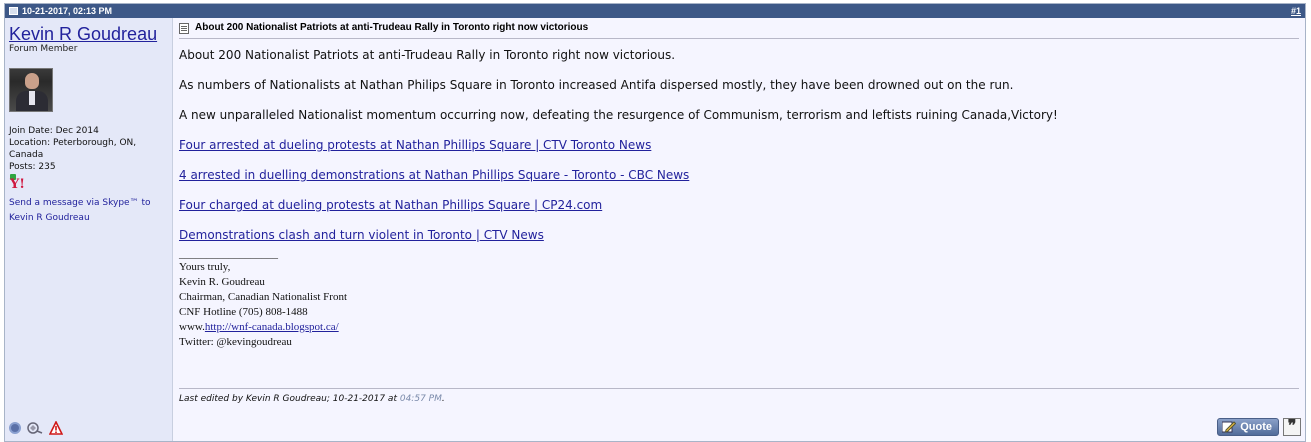  I want to click on signature-line: Chairman, Canadian Nationalist Front, so click(263, 297).